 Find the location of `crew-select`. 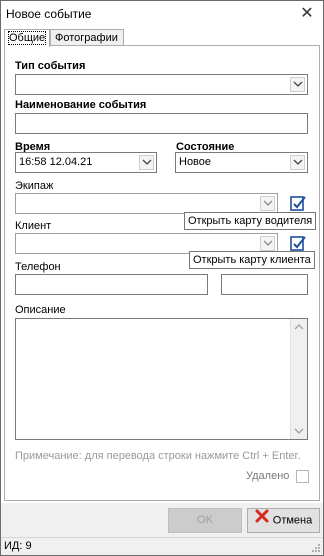

crew-select is located at coordinates (146, 203).